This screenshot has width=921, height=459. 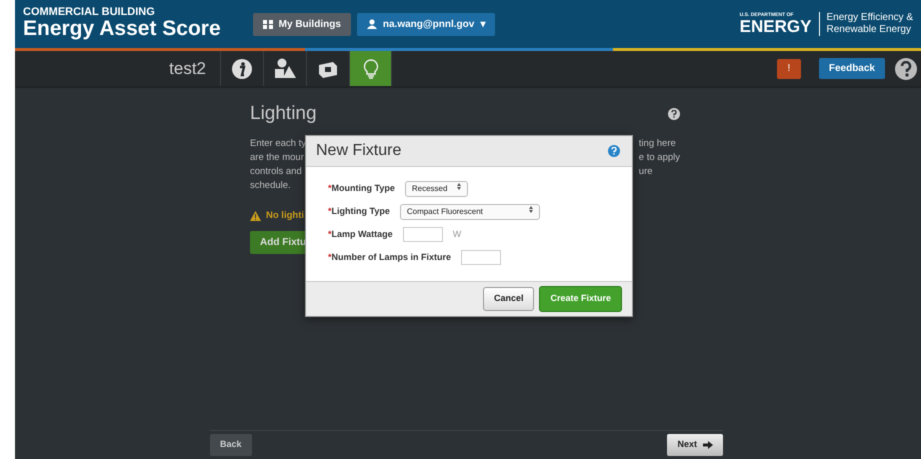 I want to click on user-icon, so click(x=371, y=24).